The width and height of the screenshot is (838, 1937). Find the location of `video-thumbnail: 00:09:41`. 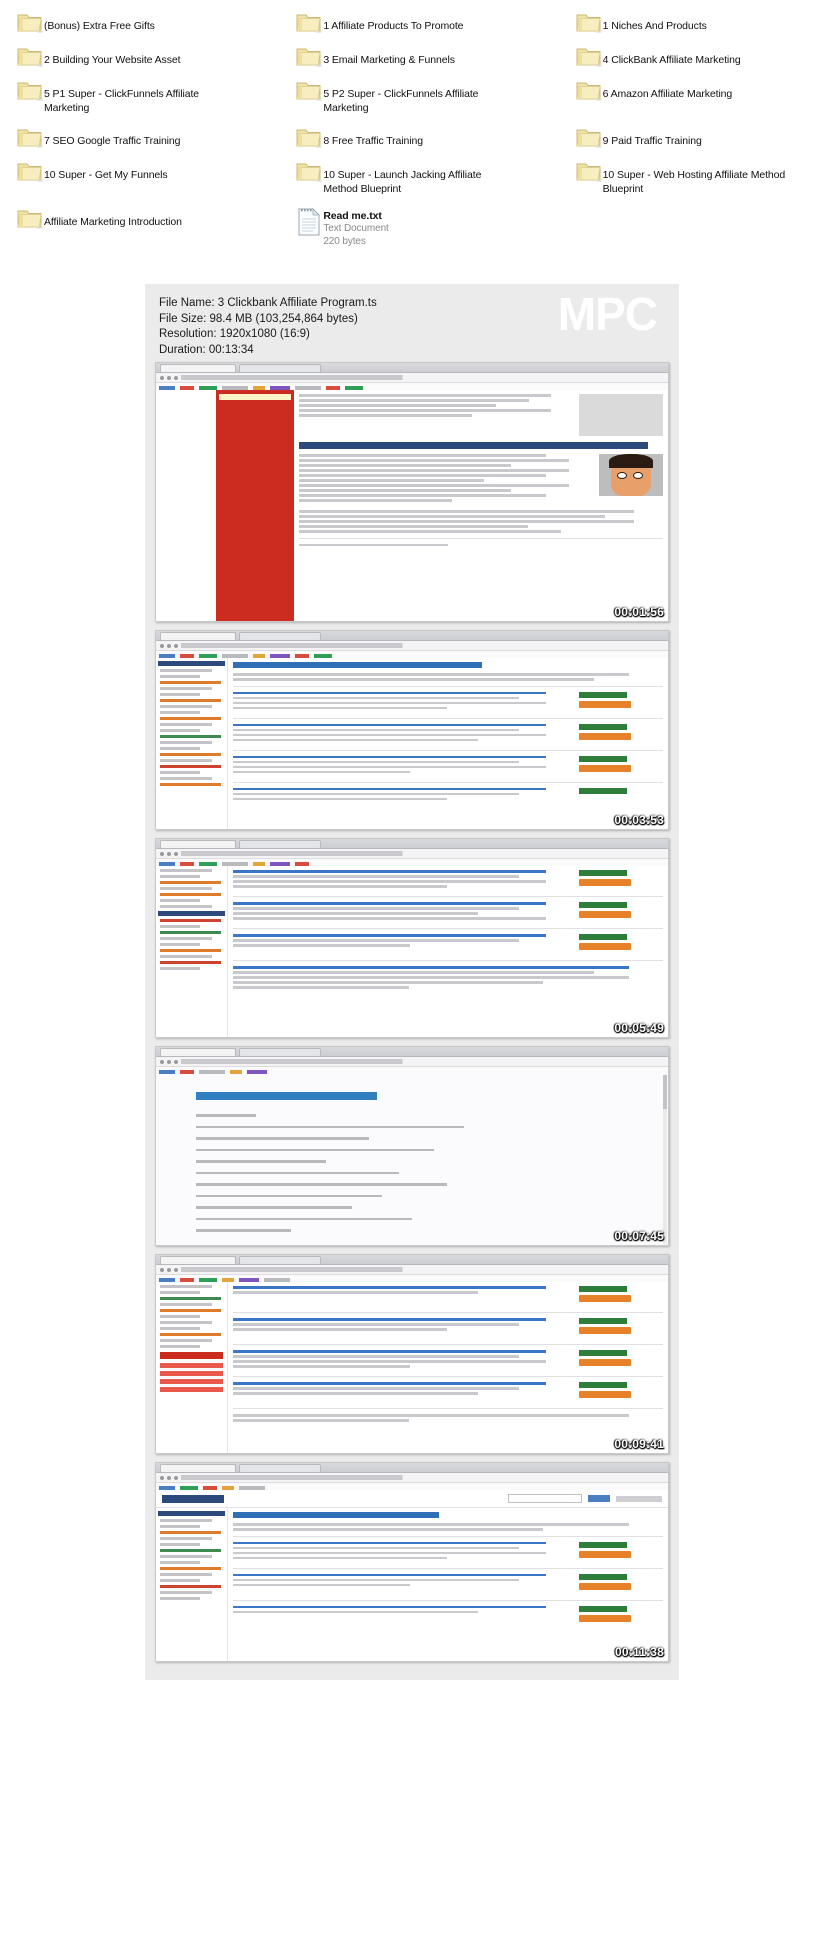

video-thumbnail: 00:09:41 is located at coordinates (412, 1354).